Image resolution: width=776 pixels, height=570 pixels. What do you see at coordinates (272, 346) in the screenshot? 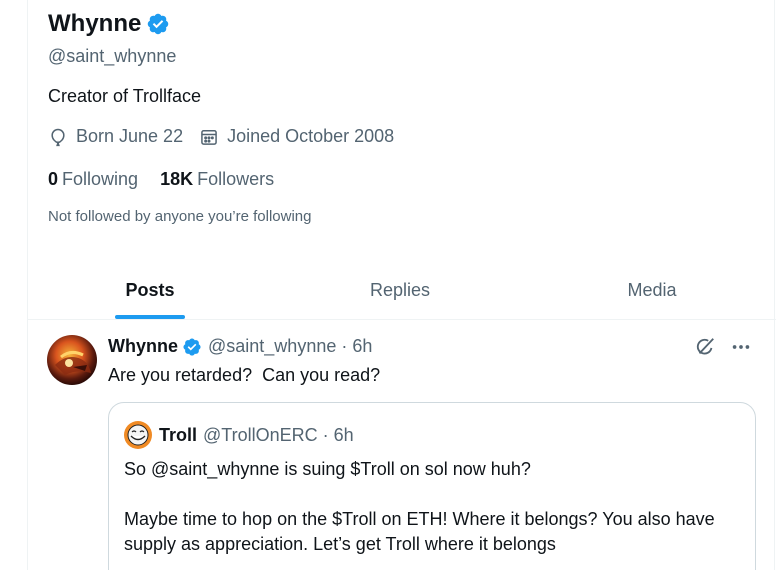
I see `tweet-author-handle: @saint_whynne` at bounding box center [272, 346].